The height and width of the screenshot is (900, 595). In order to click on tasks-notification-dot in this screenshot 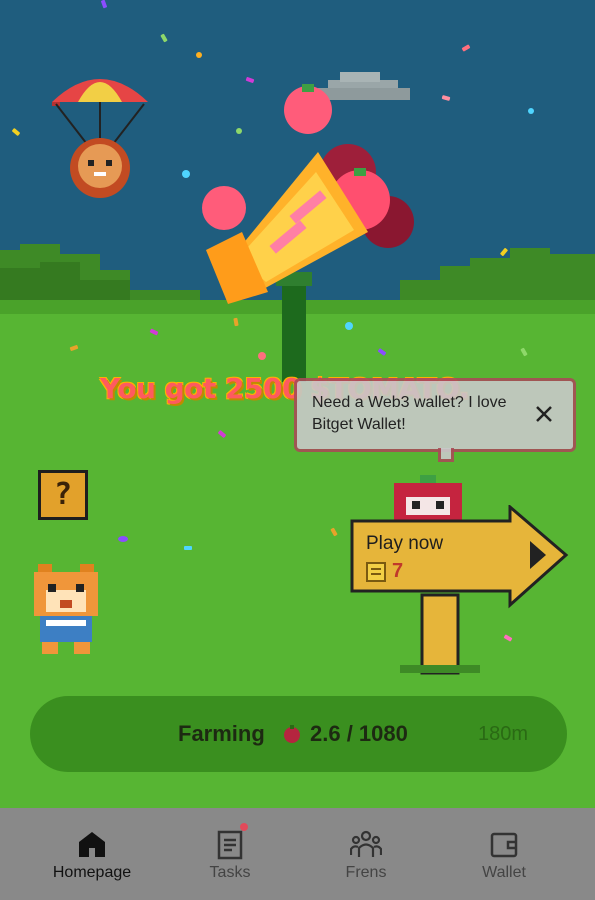, I will do `click(244, 827)`.